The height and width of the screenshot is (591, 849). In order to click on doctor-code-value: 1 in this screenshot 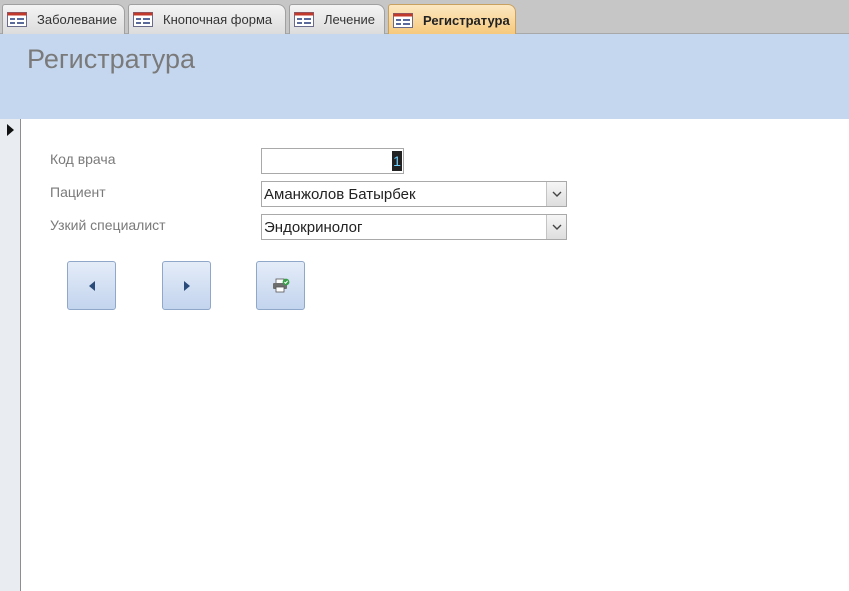, I will do `click(397, 161)`.